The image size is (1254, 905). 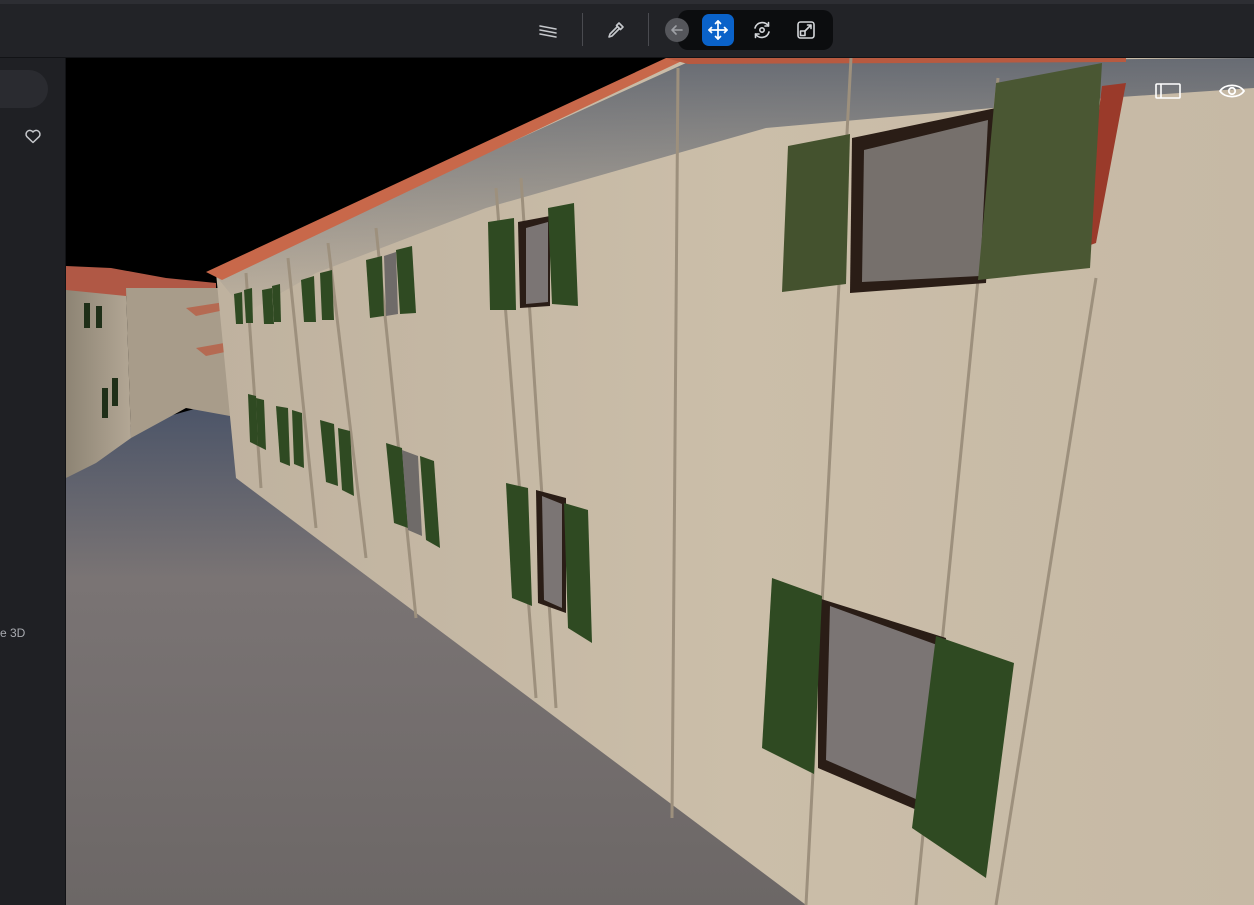 I want to click on heart-icon, so click(x=33, y=136).